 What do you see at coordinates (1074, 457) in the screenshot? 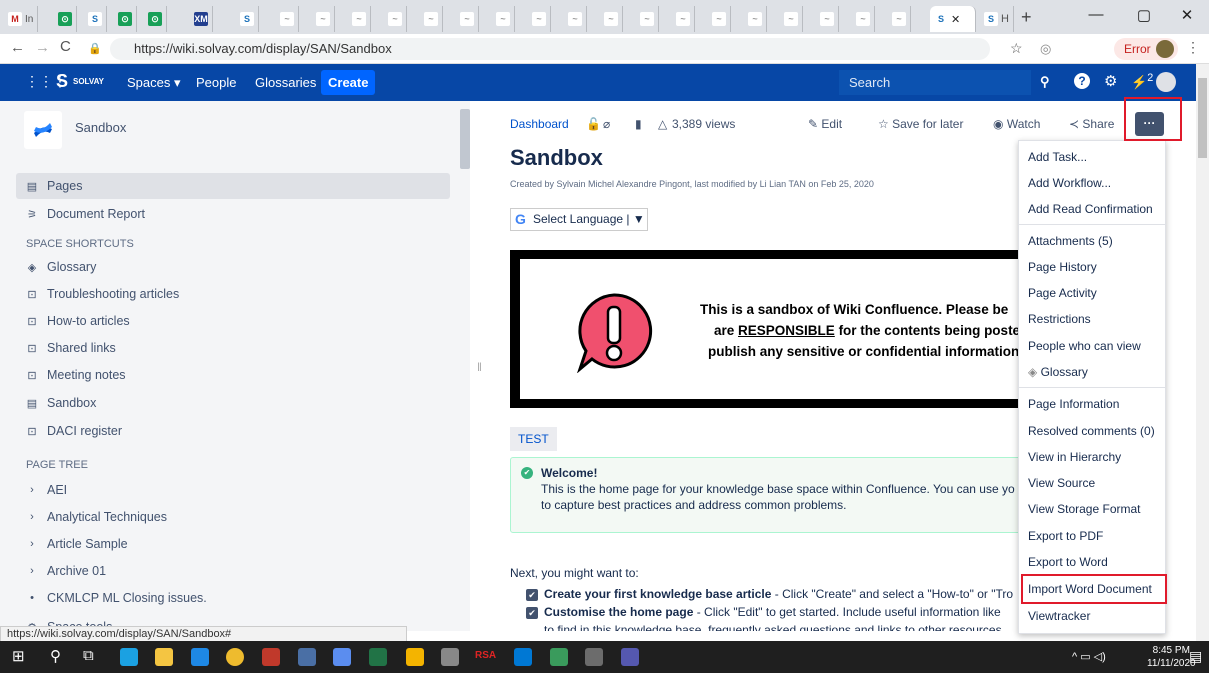
I see `menu-item-view-in-hierarchy: View in Hierarchy` at bounding box center [1074, 457].